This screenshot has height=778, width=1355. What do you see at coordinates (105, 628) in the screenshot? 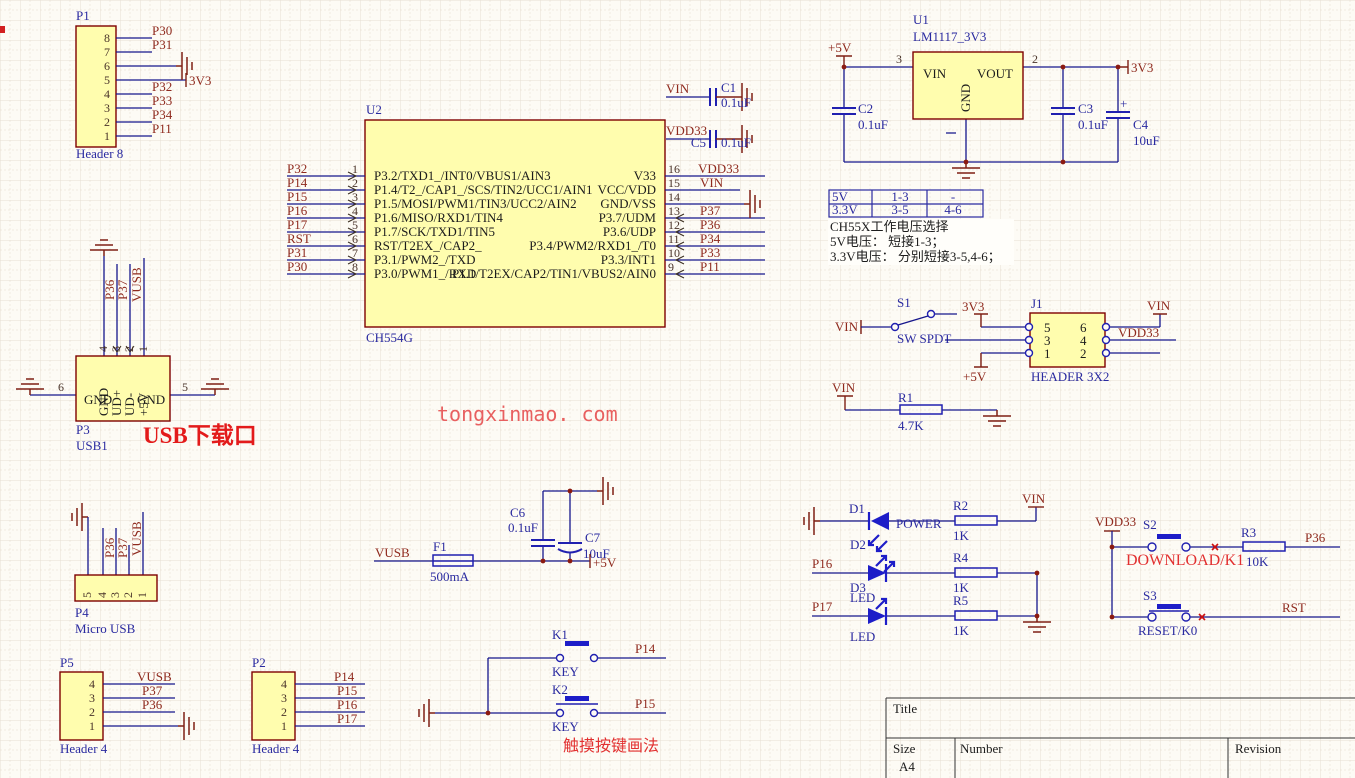
I see `p4-value: Micro USB` at bounding box center [105, 628].